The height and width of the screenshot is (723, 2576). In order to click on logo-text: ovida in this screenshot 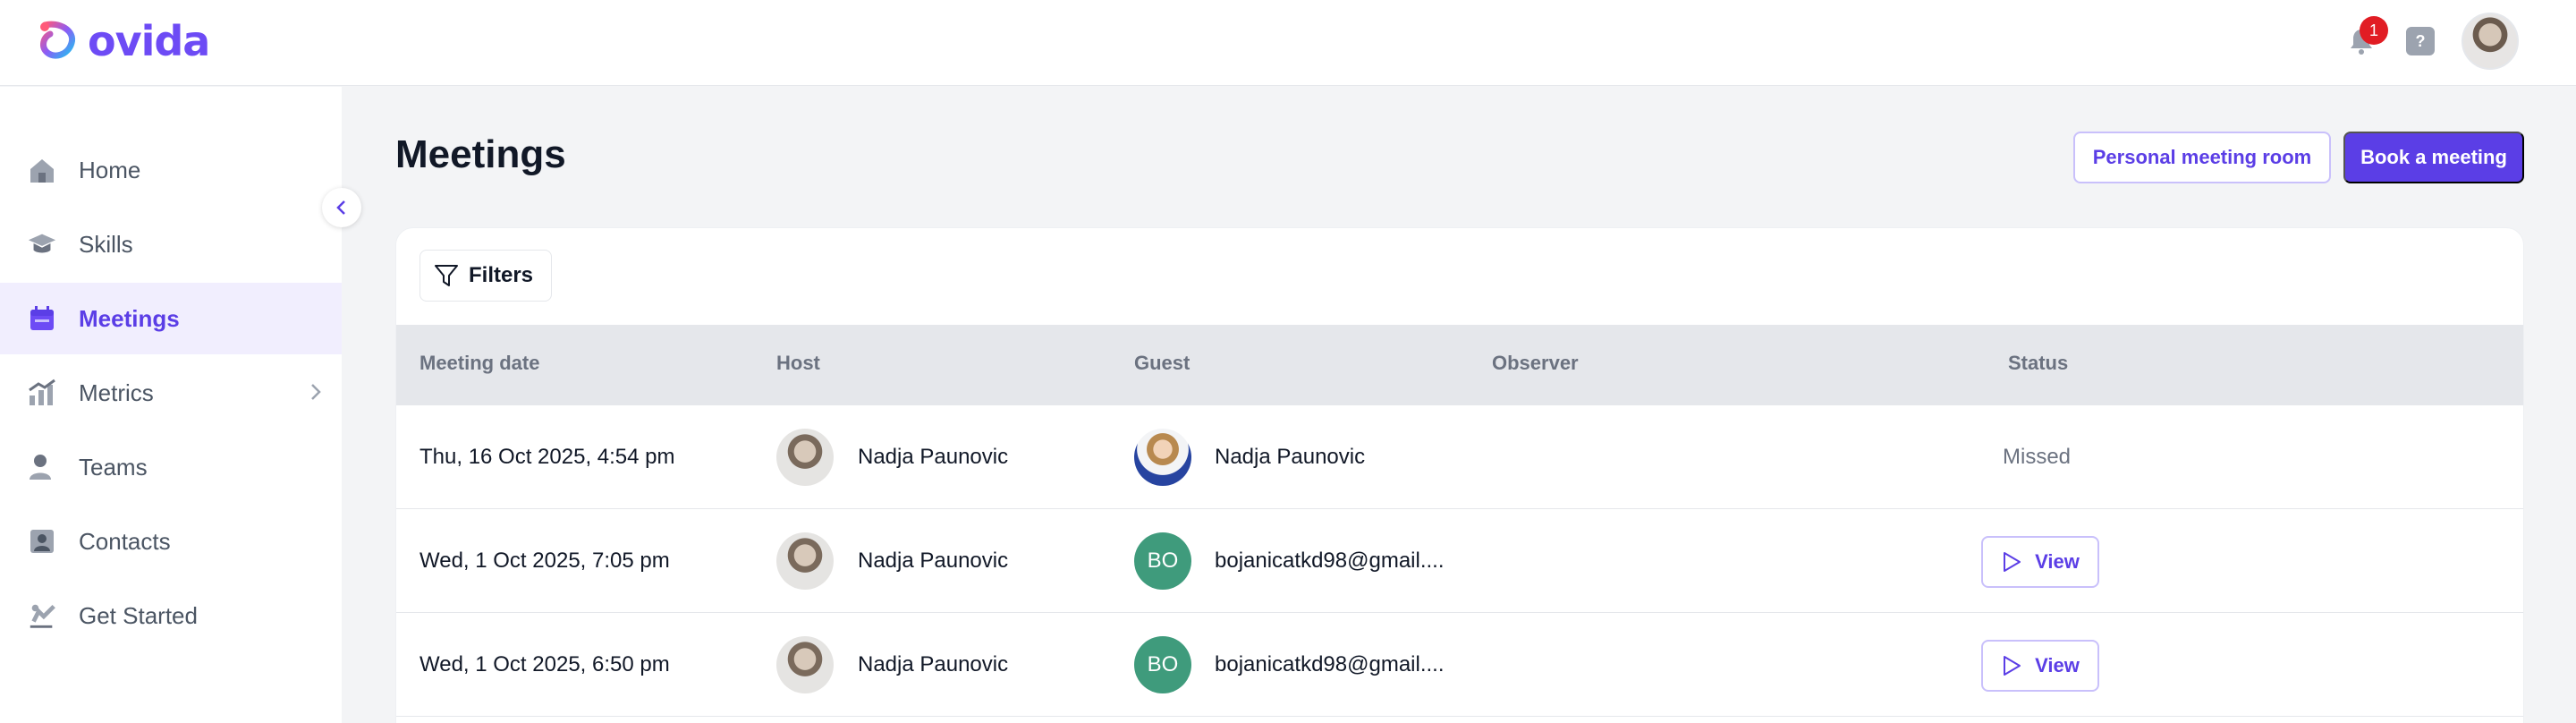, I will do `click(149, 41)`.